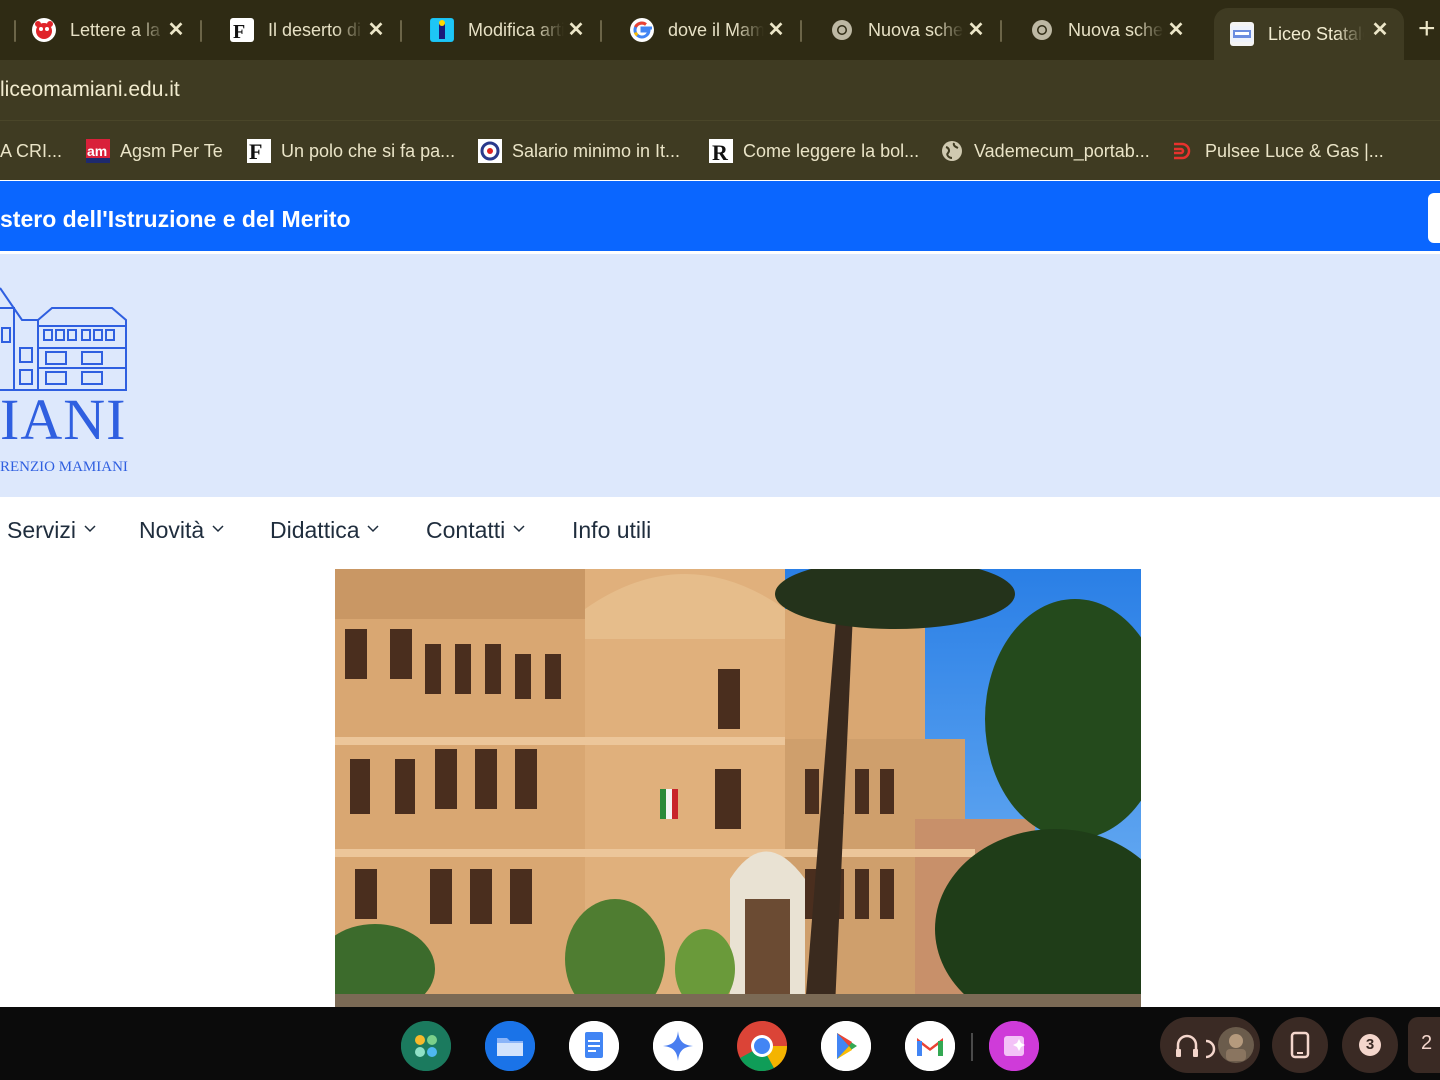  What do you see at coordinates (716, 29) in the screenshot?
I see `tab-title: dove il Mamiani` at bounding box center [716, 29].